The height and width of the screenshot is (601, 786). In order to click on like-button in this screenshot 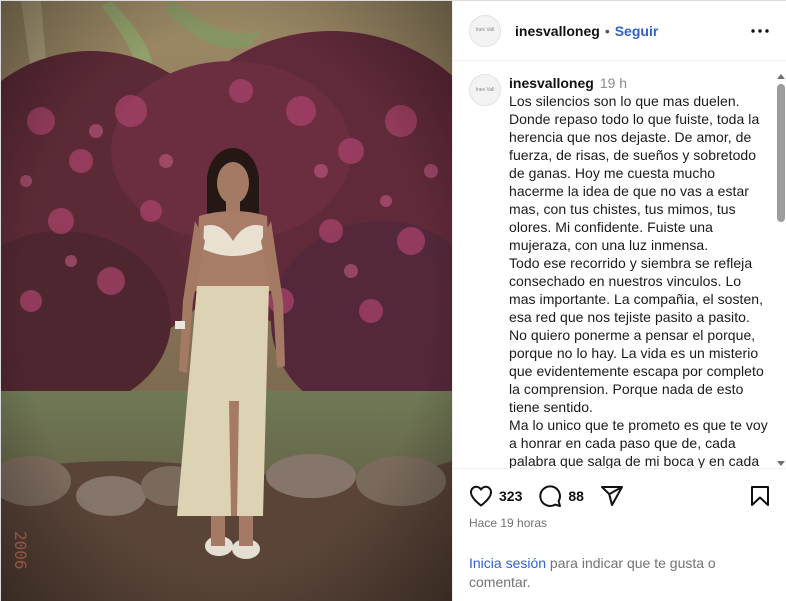, I will do `click(481, 496)`.